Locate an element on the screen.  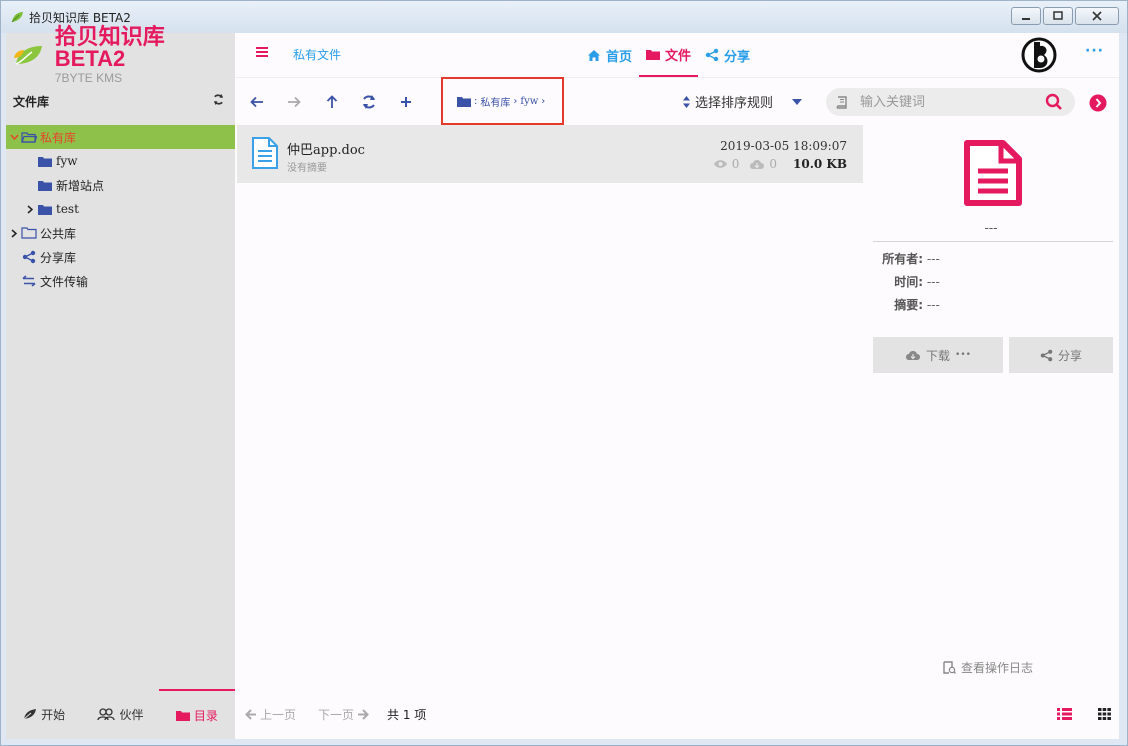
back-arrow-icon is located at coordinates (257, 102).